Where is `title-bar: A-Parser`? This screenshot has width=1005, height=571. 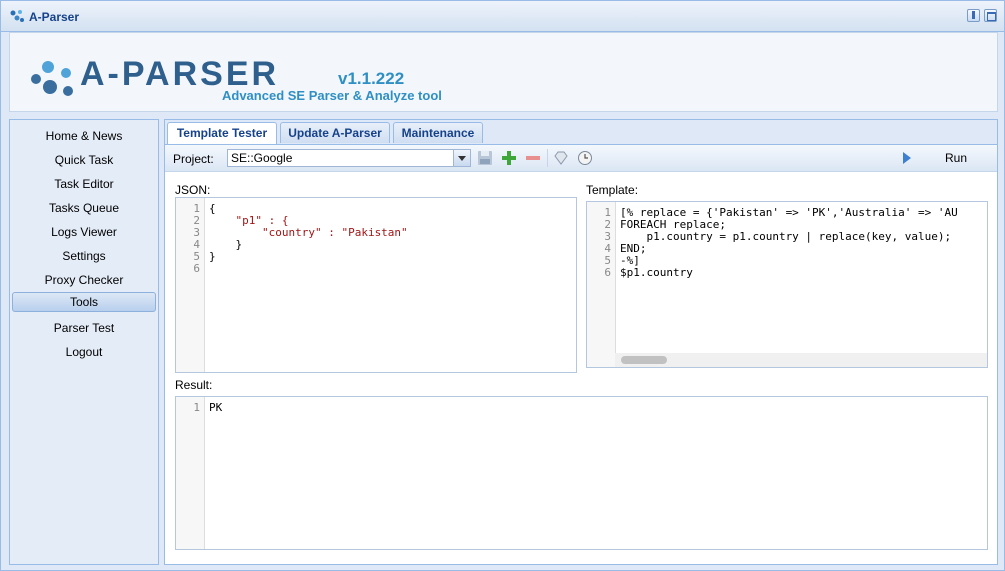
title-bar: A-Parser is located at coordinates (502, 16).